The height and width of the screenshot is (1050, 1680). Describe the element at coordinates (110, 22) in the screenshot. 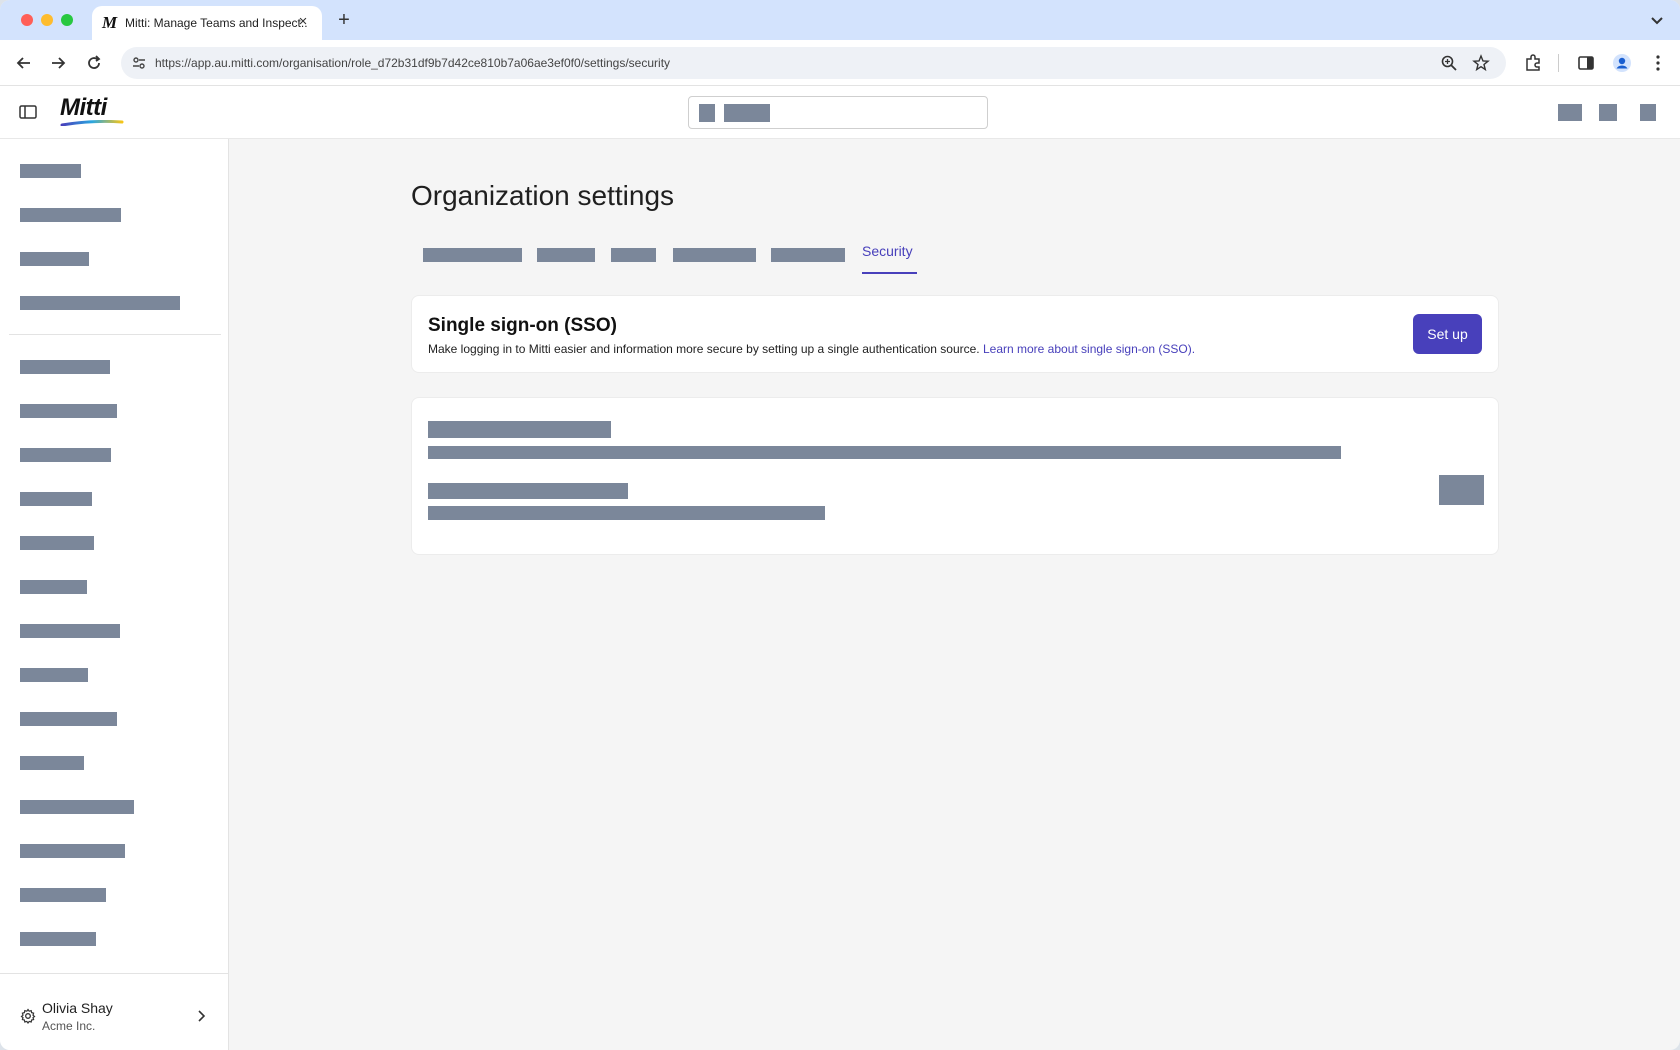

I see `mitti-favicon-icon: M` at that location.